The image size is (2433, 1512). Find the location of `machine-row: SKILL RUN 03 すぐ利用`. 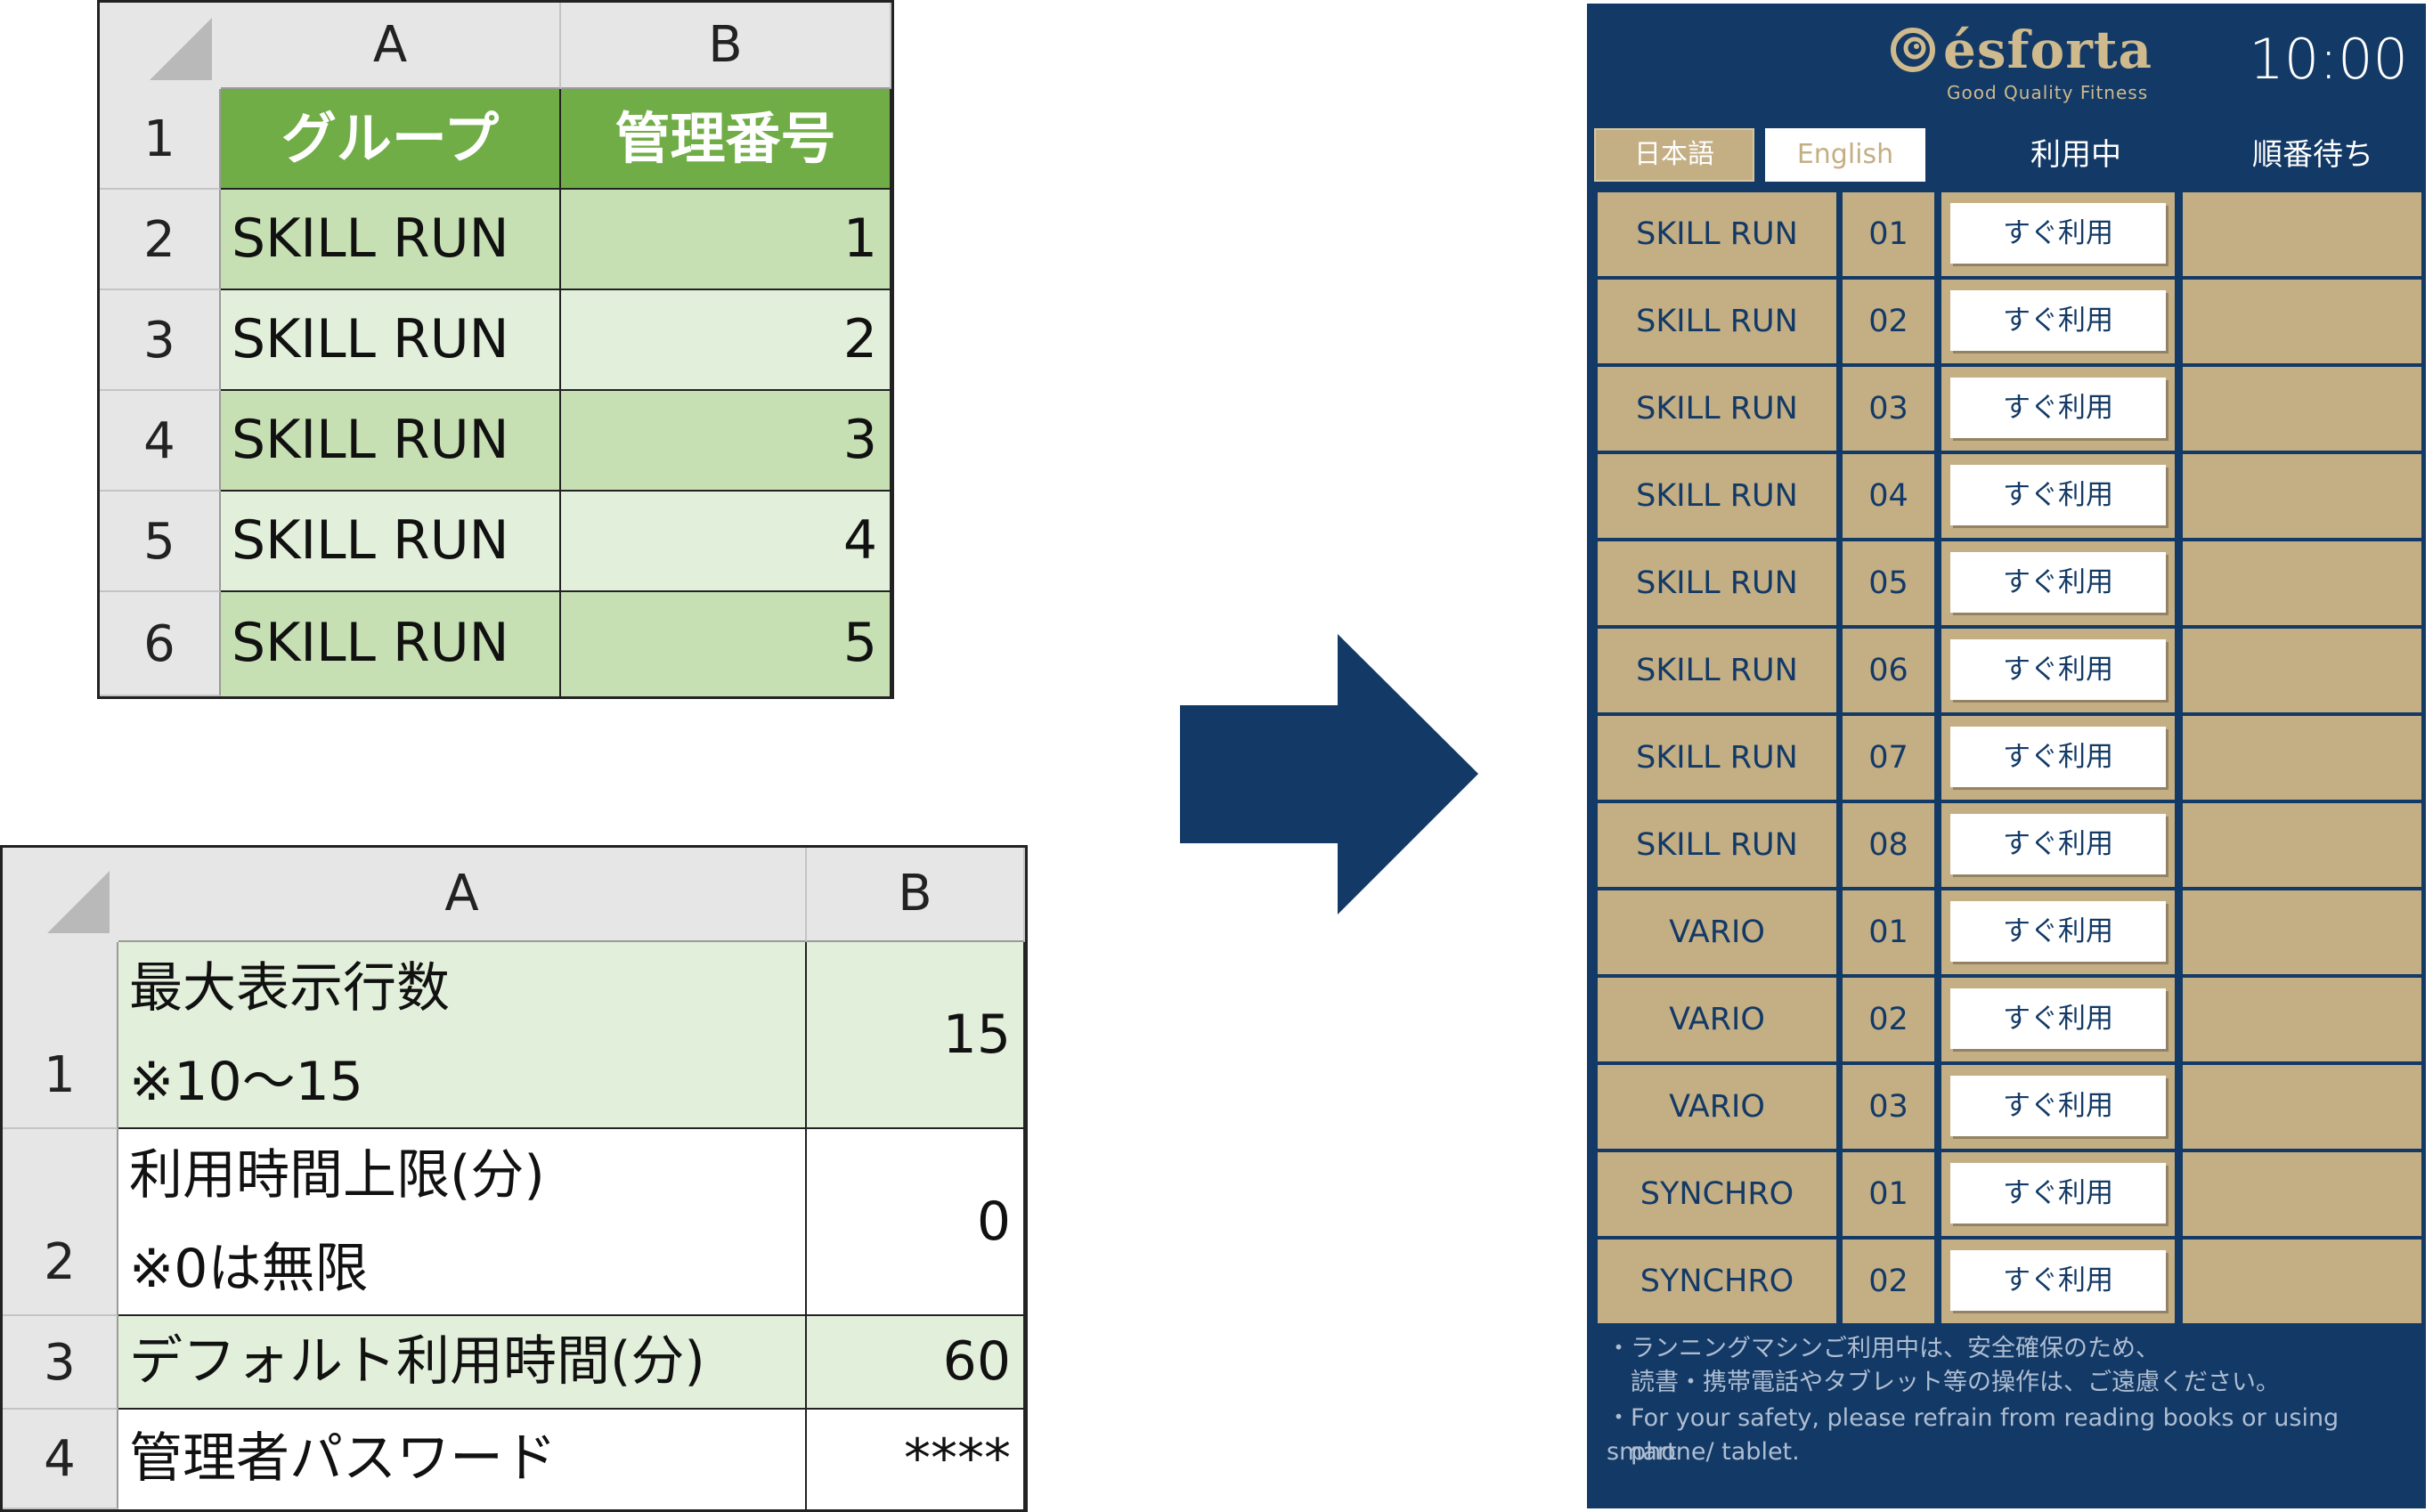

machine-row: SKILL RUN 03 すぐ利用 is located at coordinates (2010, 409).